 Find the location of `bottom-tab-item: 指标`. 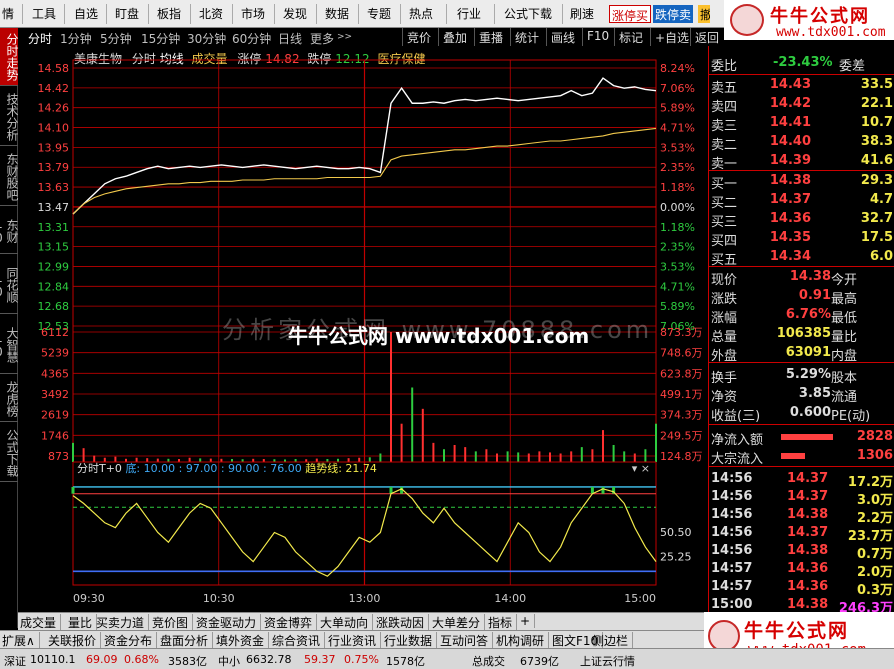

bottom-tab-item: 指标 is located at coordinates (503, 622).